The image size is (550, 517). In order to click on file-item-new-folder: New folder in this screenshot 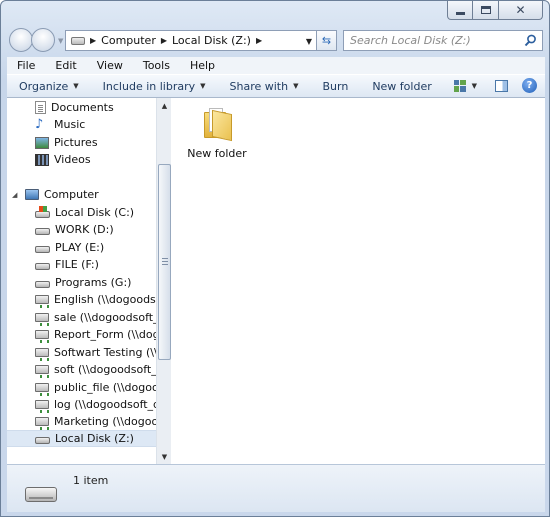, I will do `click(217, 133)`.